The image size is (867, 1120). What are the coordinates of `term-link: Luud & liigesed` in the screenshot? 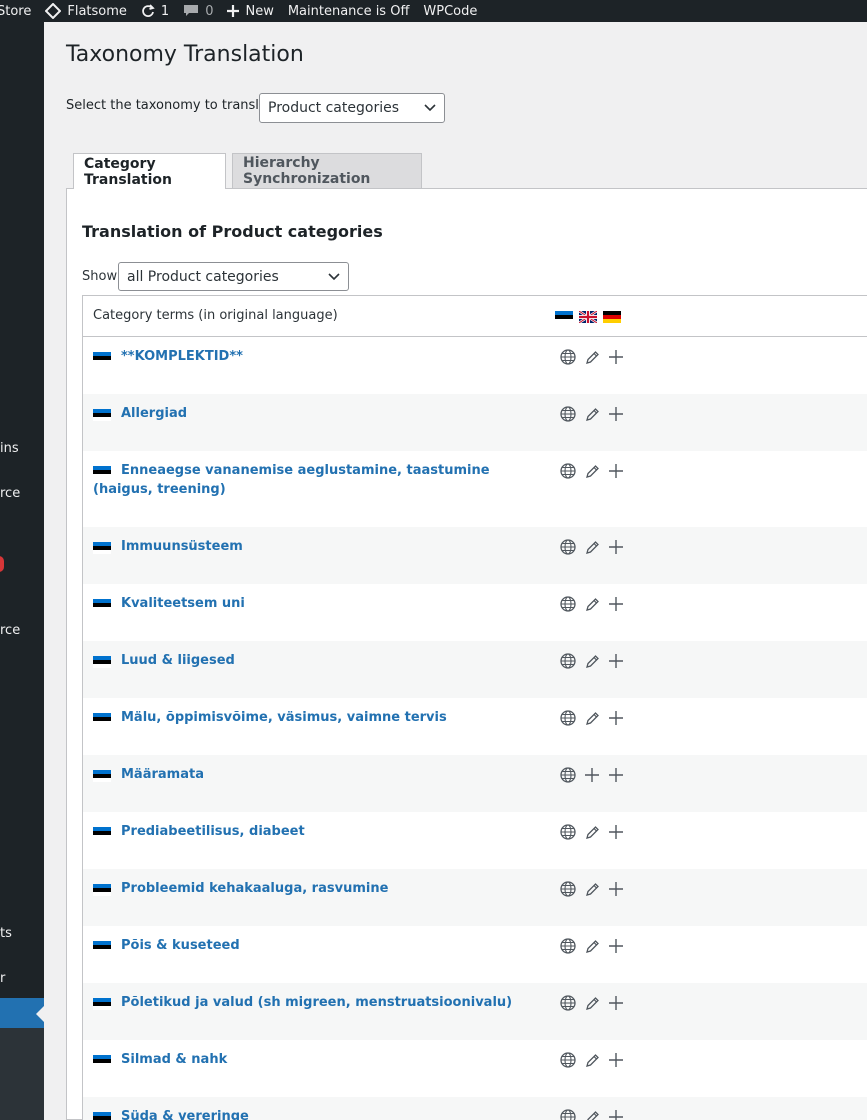 It's located at (303, 660).